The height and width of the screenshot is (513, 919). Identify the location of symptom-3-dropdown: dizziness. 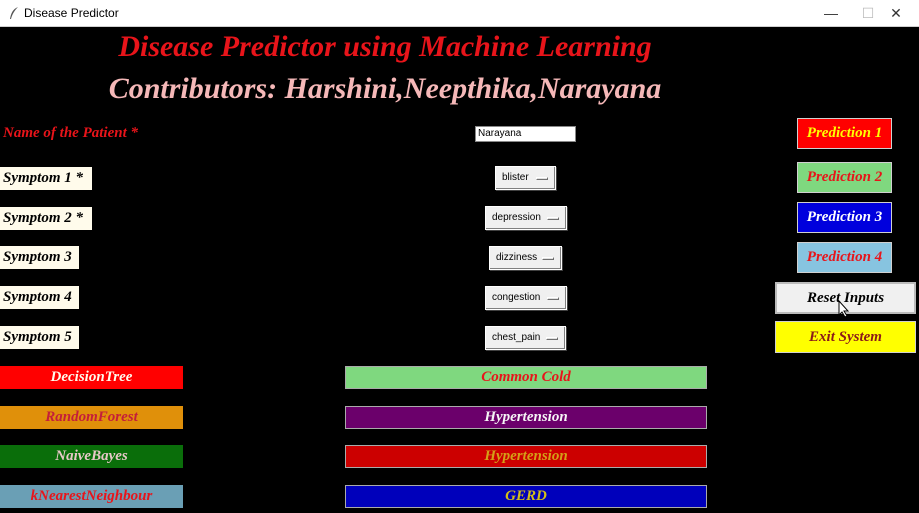
(525, 258).